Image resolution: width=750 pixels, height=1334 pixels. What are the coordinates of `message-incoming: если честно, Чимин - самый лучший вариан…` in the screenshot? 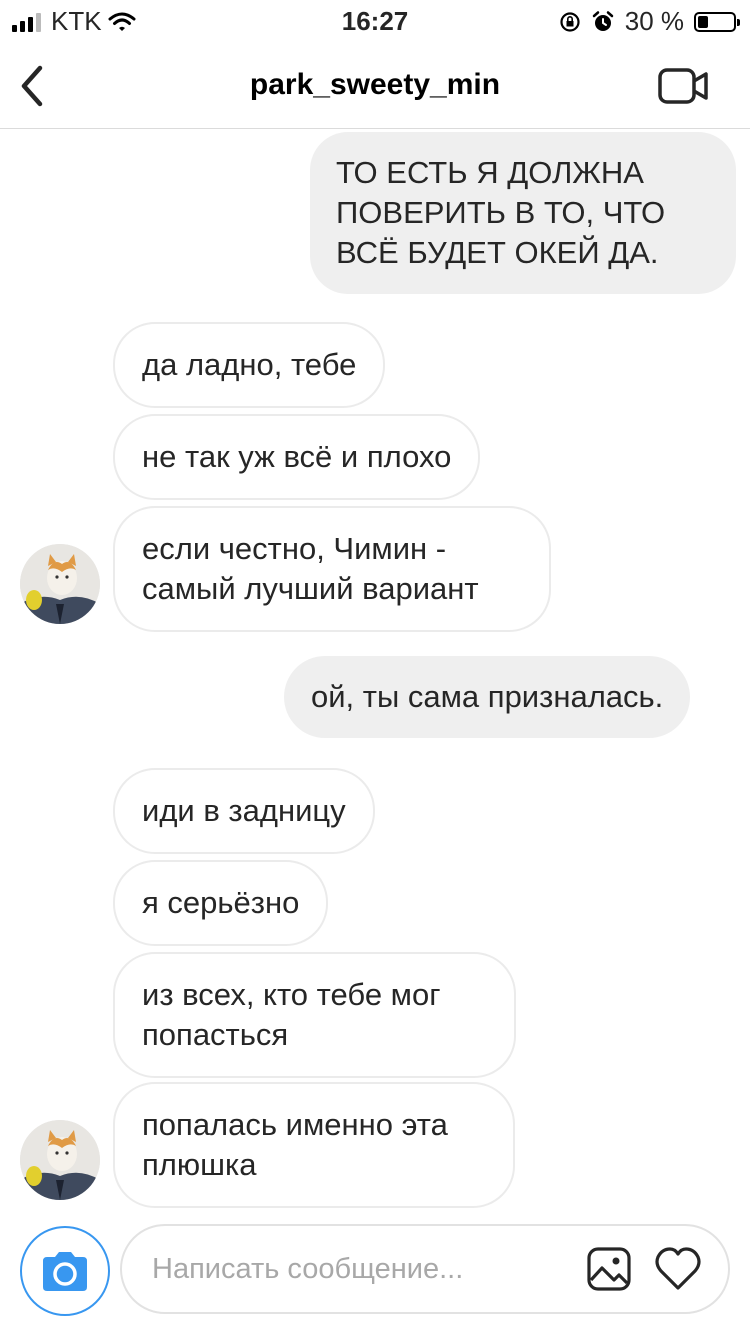 It's located at (332, 569).